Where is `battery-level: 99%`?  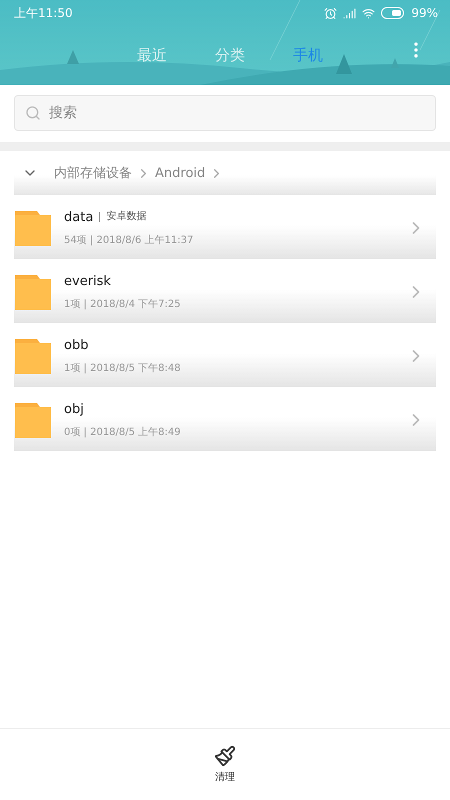
battery-level: 99% is located at coordinates (424, 13).